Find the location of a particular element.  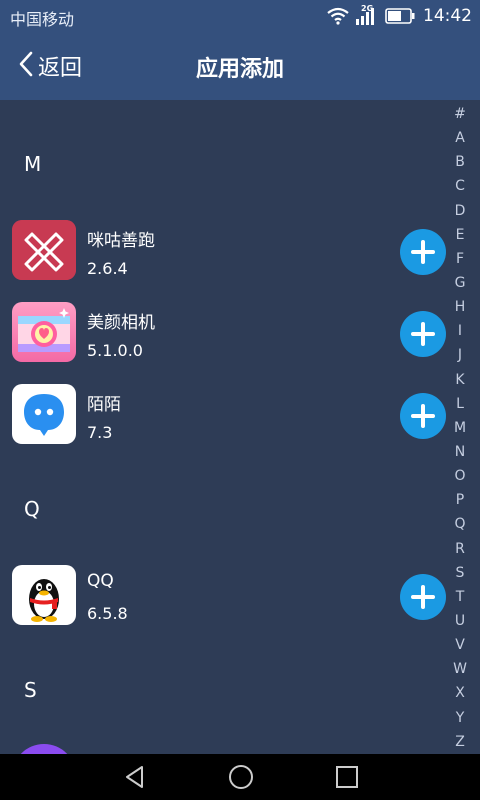

app-version: 5.1.0.0 is located at coordinates (115, 350).